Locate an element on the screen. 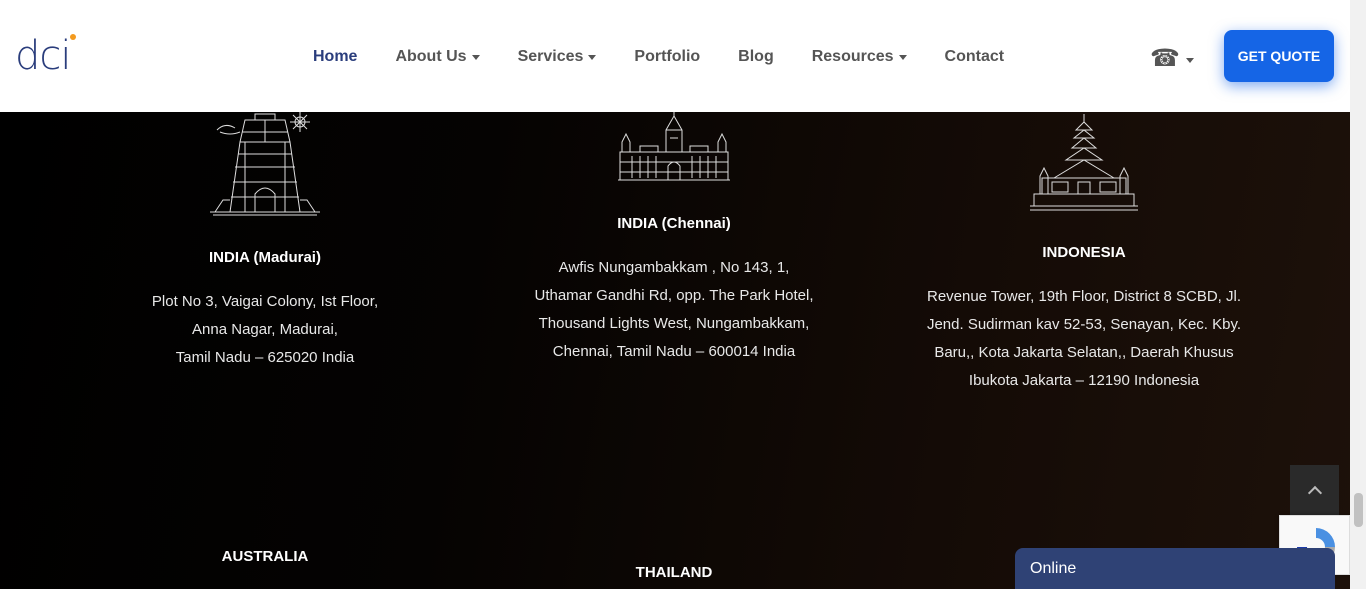 This screenshot has width=1366, height=589. dci-logo: dci is located at coordinates (45, 56).